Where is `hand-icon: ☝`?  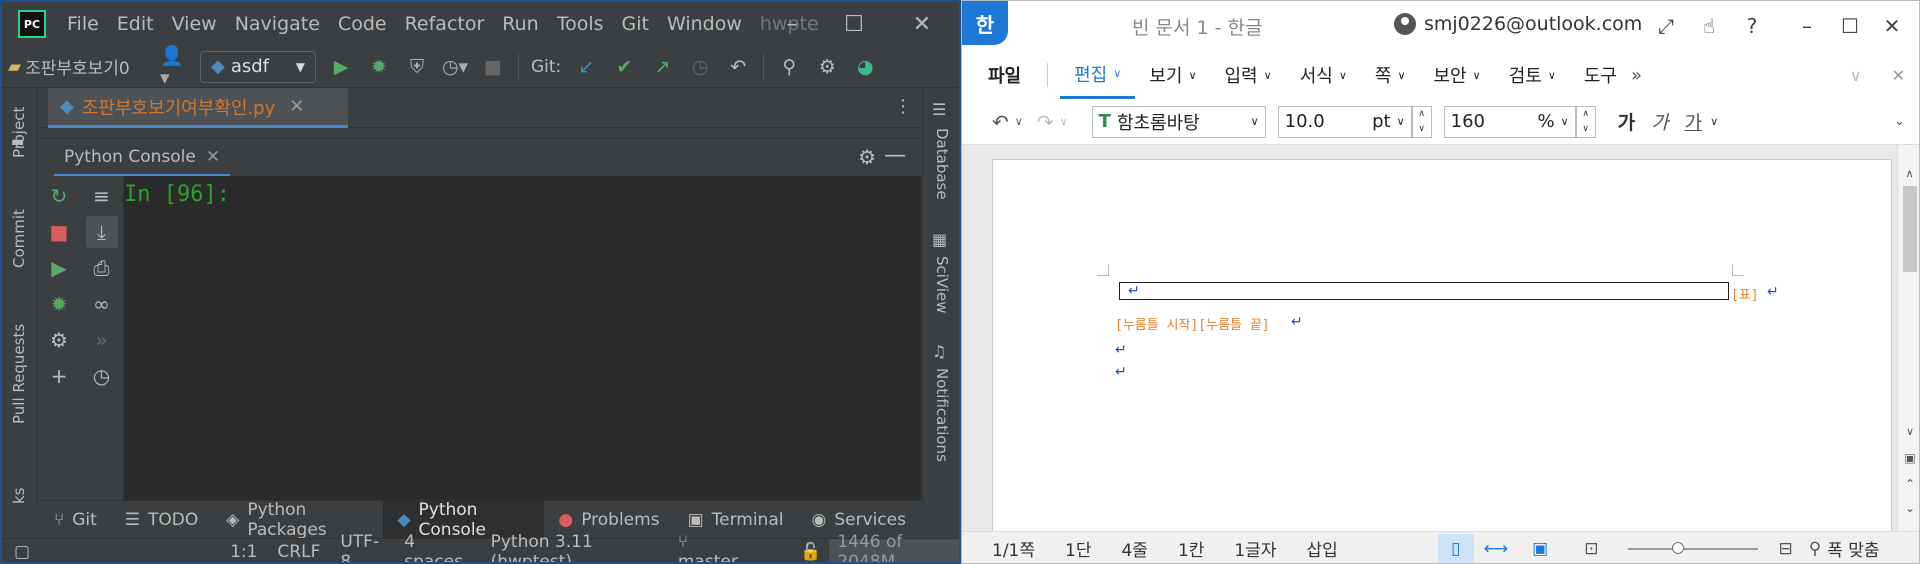
hand-icon: ☝ is located at coordinates (1709, 26).